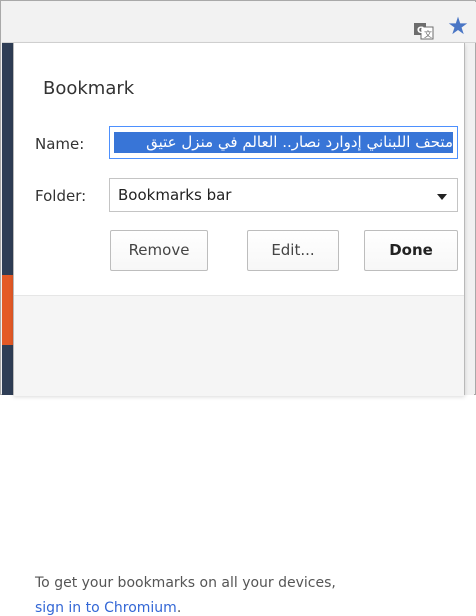 The image size is (476, 616). What do you see at coordinates (60, 144) in the screenshot?
I see `name-label: Name:` at bounding box center [60, 144].